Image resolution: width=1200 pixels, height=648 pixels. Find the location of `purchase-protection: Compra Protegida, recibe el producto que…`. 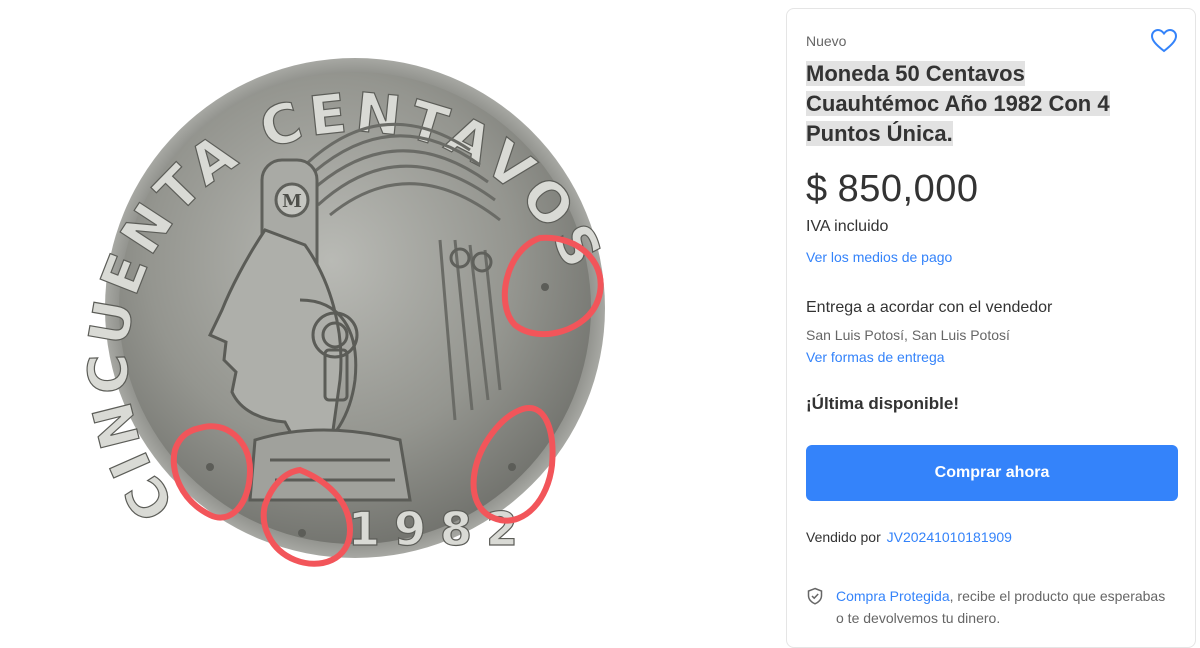

purchase-protection: Compra Protegida, recibe el producto que… is located at coordinates (986, 607).